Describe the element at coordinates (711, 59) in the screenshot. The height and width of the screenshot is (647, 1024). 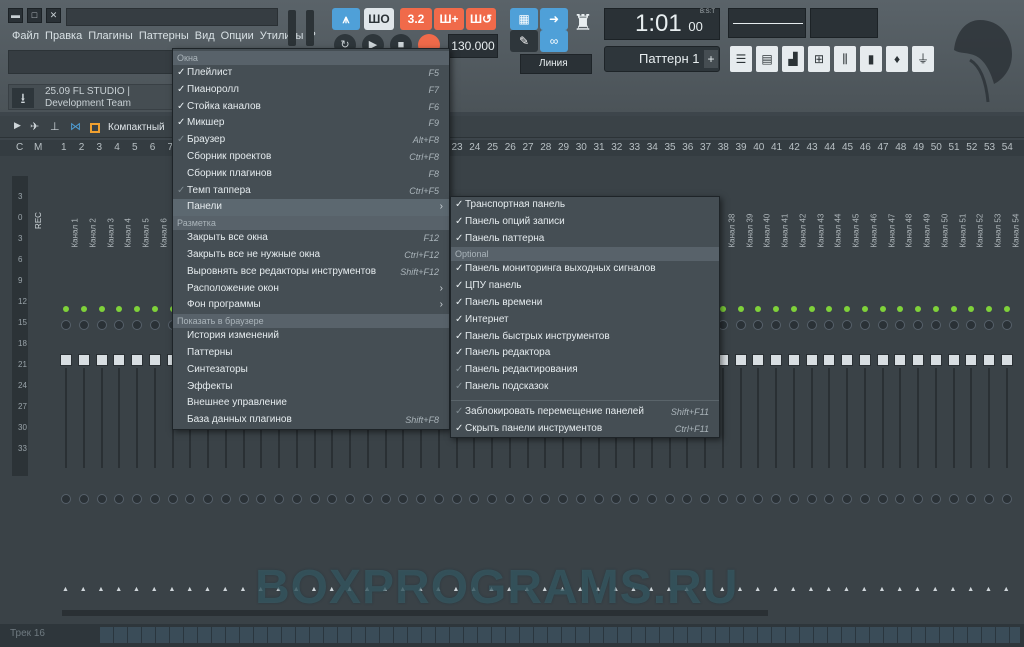
I see `add-pattern-button: +` at that location.